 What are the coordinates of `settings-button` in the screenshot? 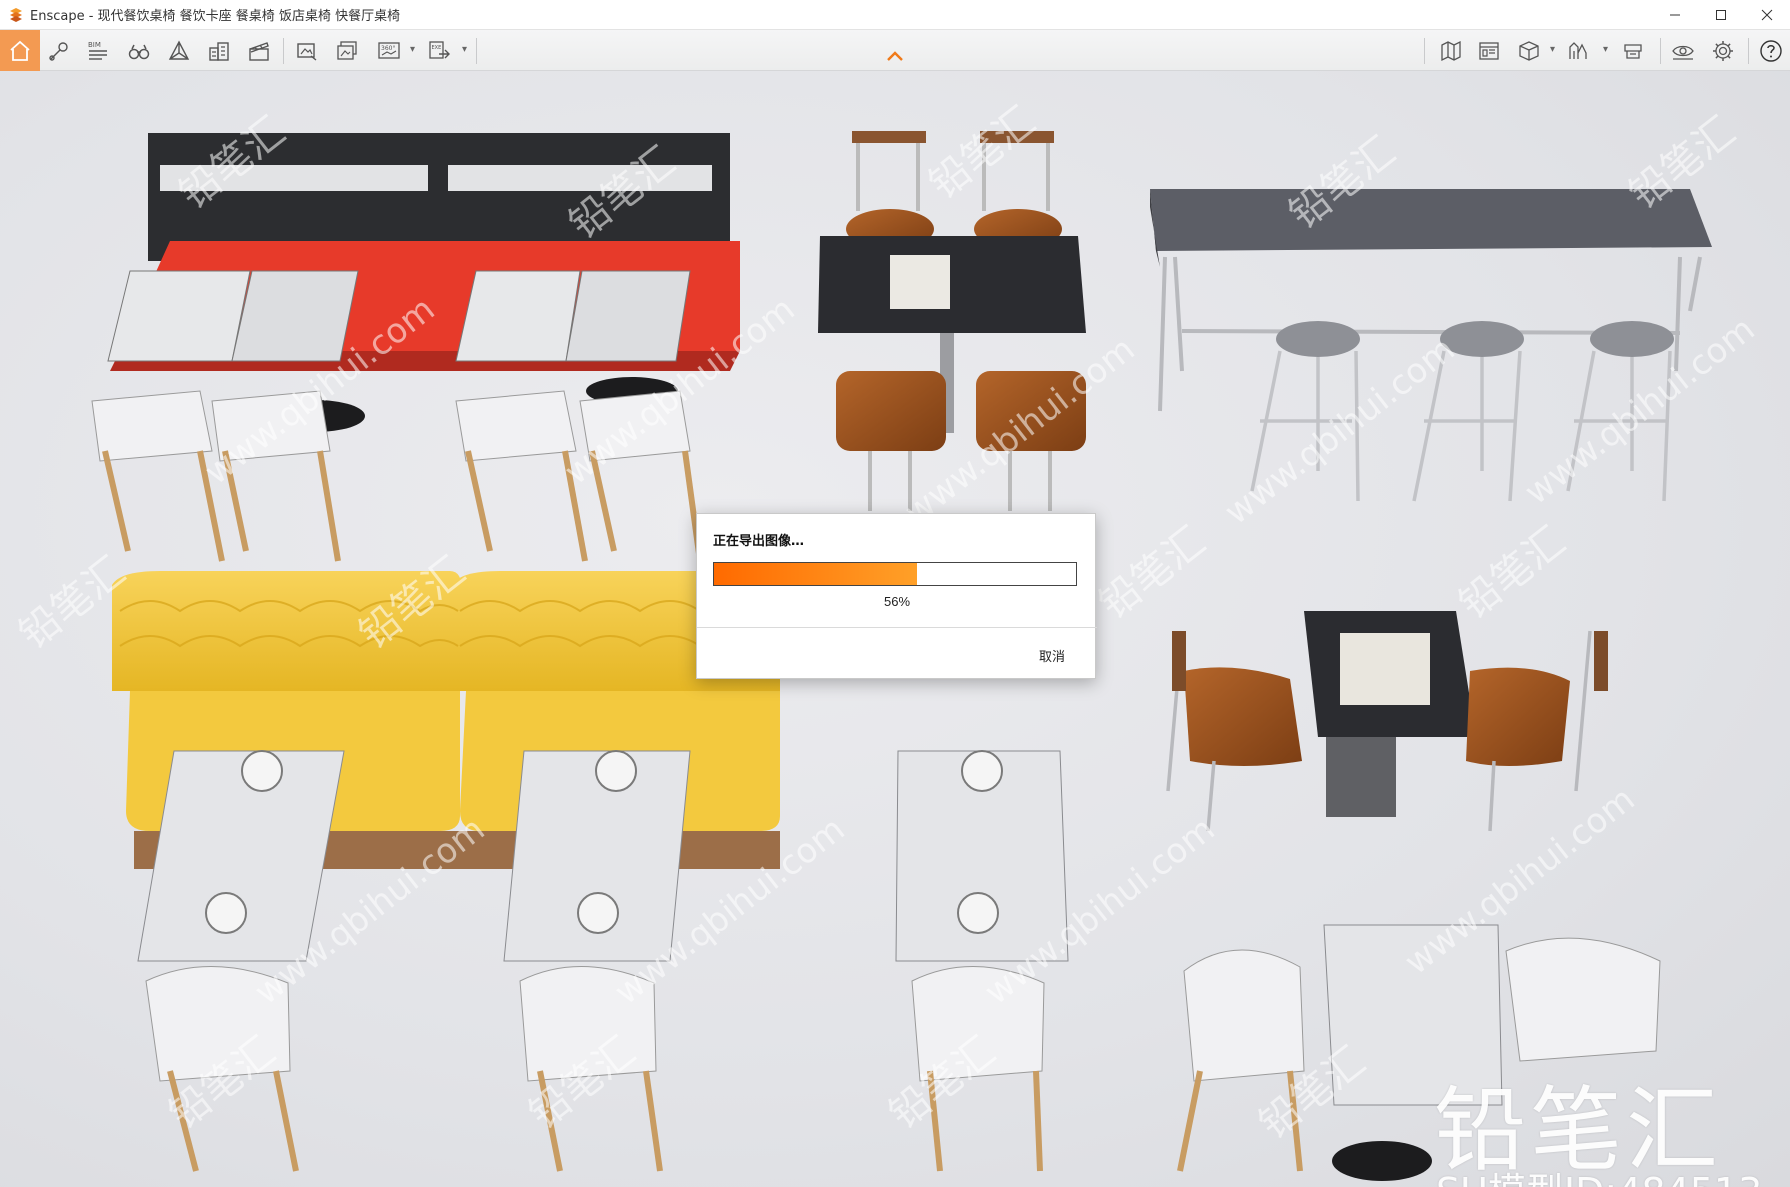 It's located at (1723, 51).